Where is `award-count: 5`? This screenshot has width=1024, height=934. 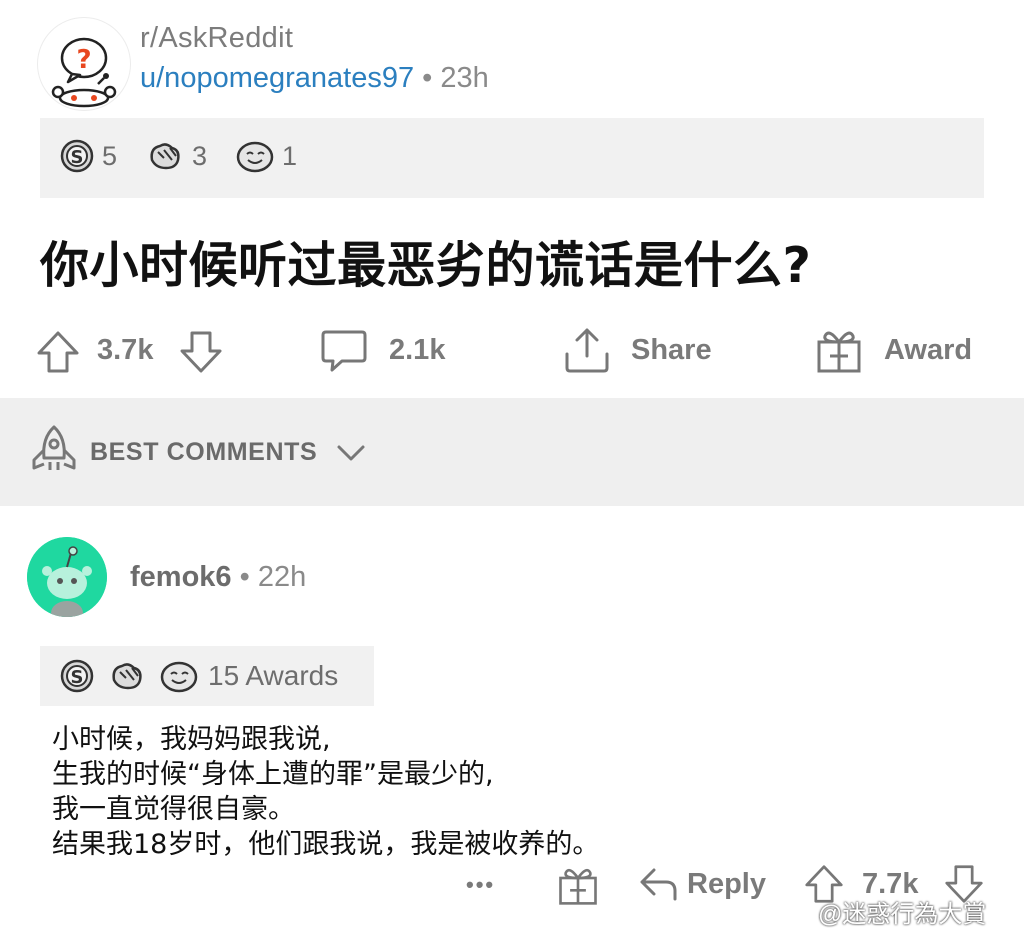
award-count: 5 is located at coordinates (110, 155).